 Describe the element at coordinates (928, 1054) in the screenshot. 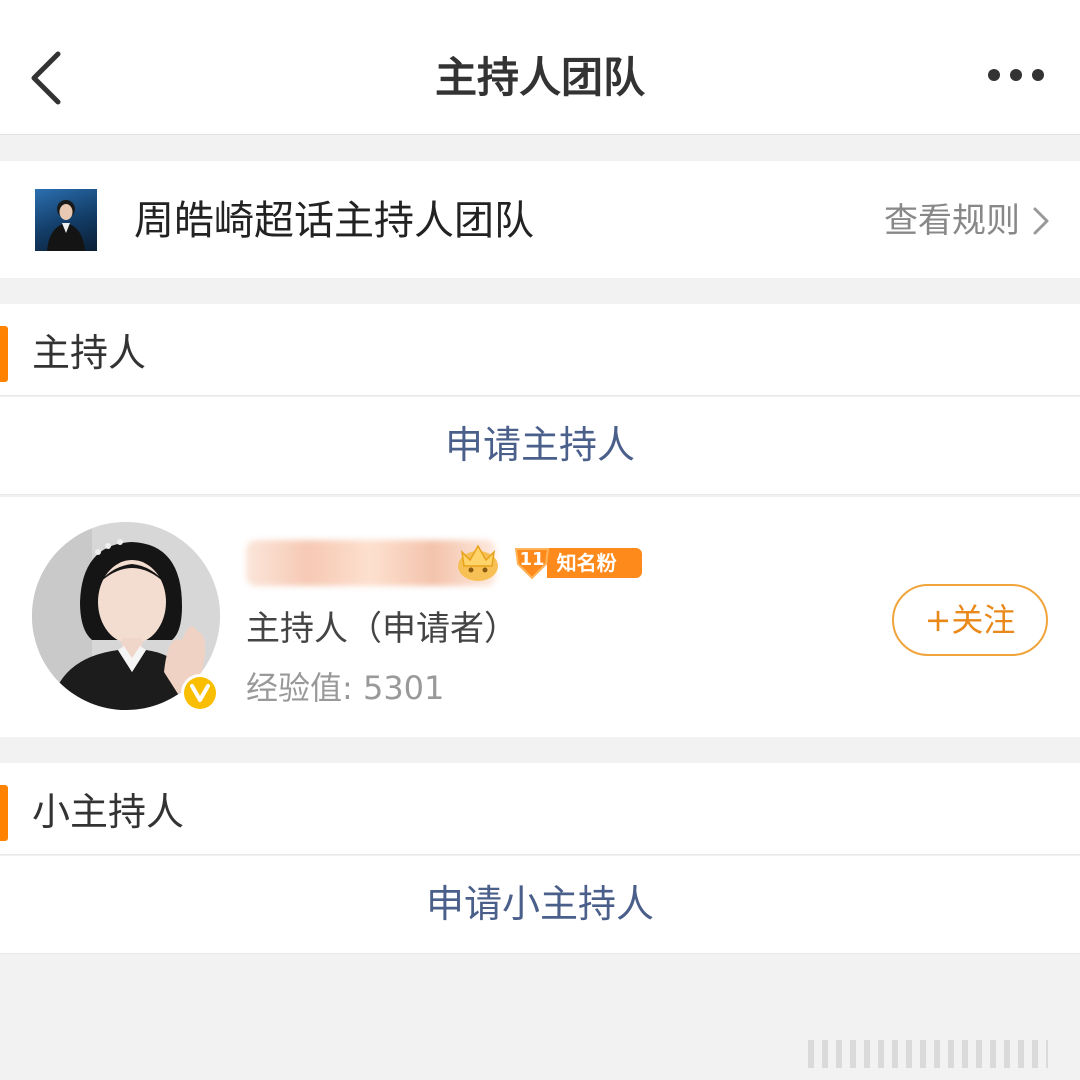

I see `watermark-decoration` at that location.